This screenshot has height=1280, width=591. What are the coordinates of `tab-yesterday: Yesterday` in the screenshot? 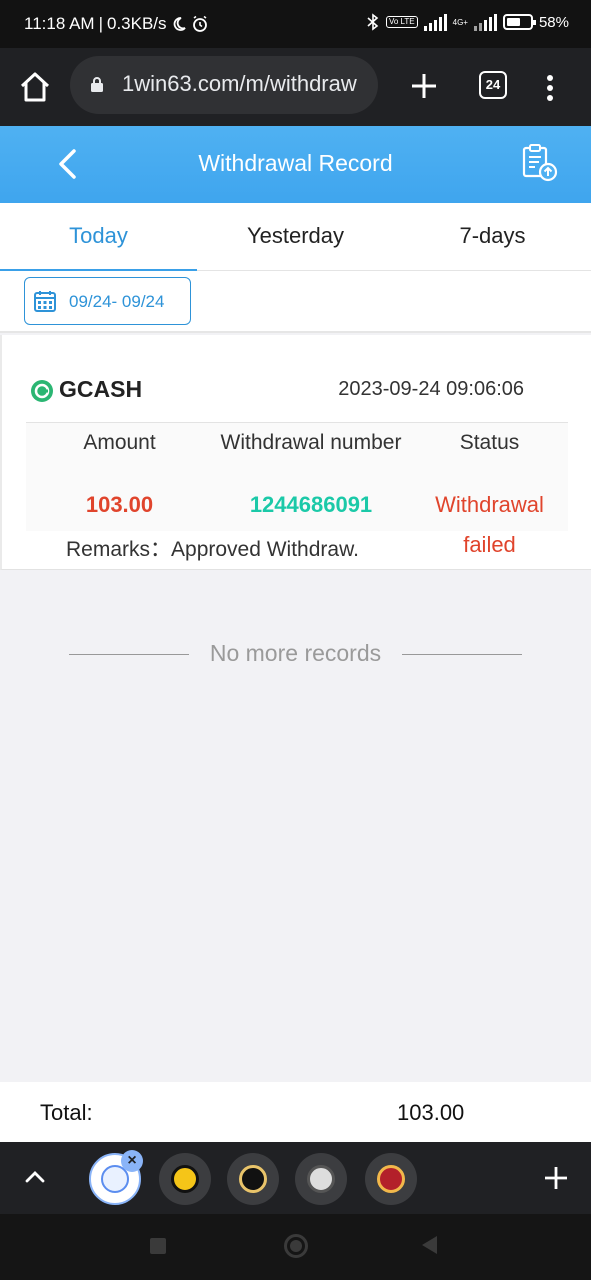 It's located at (295, 237).